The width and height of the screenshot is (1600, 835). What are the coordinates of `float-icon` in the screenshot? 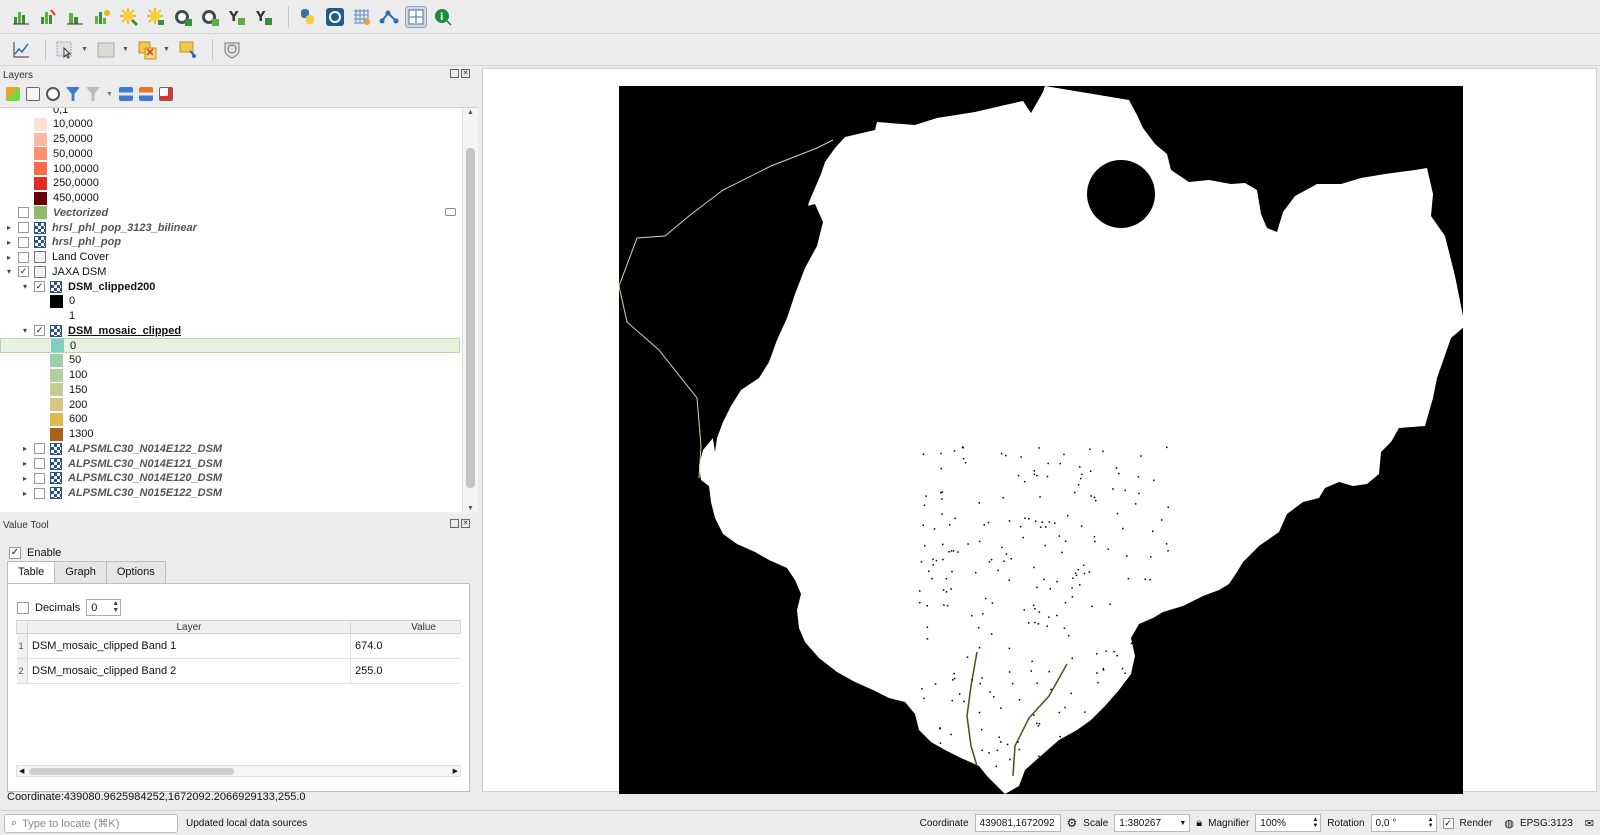 It's located at (454, 523).